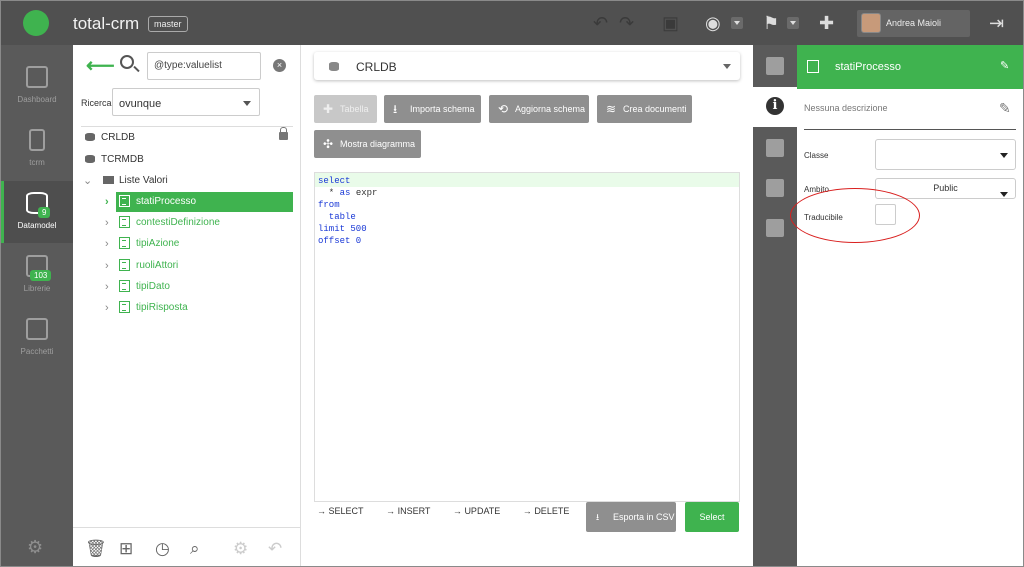 This screenshot has height=567, width=1024. Describe the element at coordinates (712, 517) in the screenshot. I see `select-button: Select` at that location.